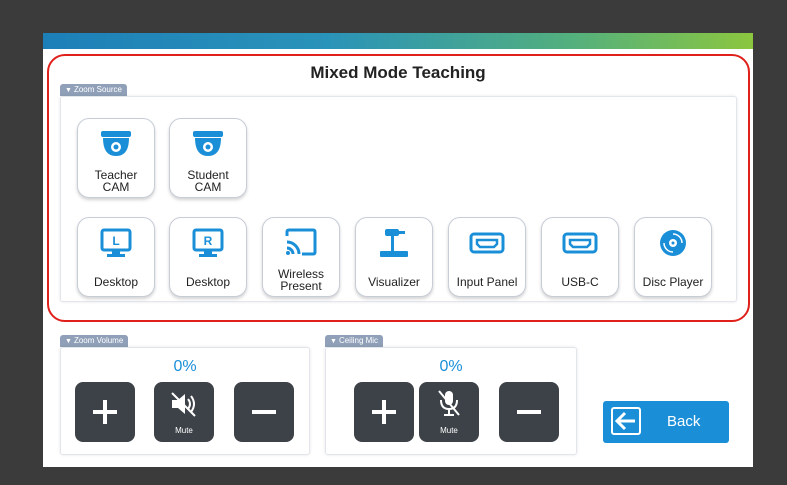 Image resolution: width=787 pixels, height=485 pixels. I want to click on zoom-source-label: Zoom Source, so click(97, 89).